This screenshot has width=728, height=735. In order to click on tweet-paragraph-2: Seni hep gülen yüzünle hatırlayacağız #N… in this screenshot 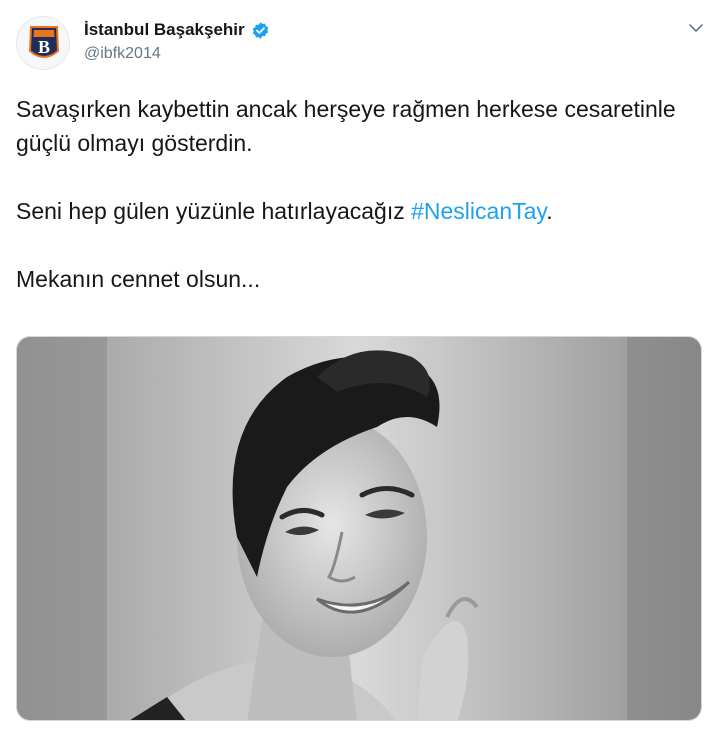, I will do `click(356, 211)`.